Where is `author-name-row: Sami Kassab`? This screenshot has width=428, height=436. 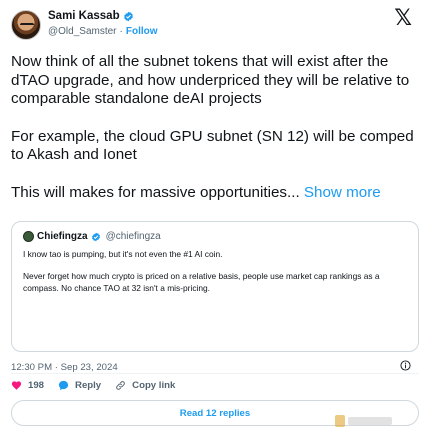 author-name-row: Sami Kassab is located at coordinates (91, 16).